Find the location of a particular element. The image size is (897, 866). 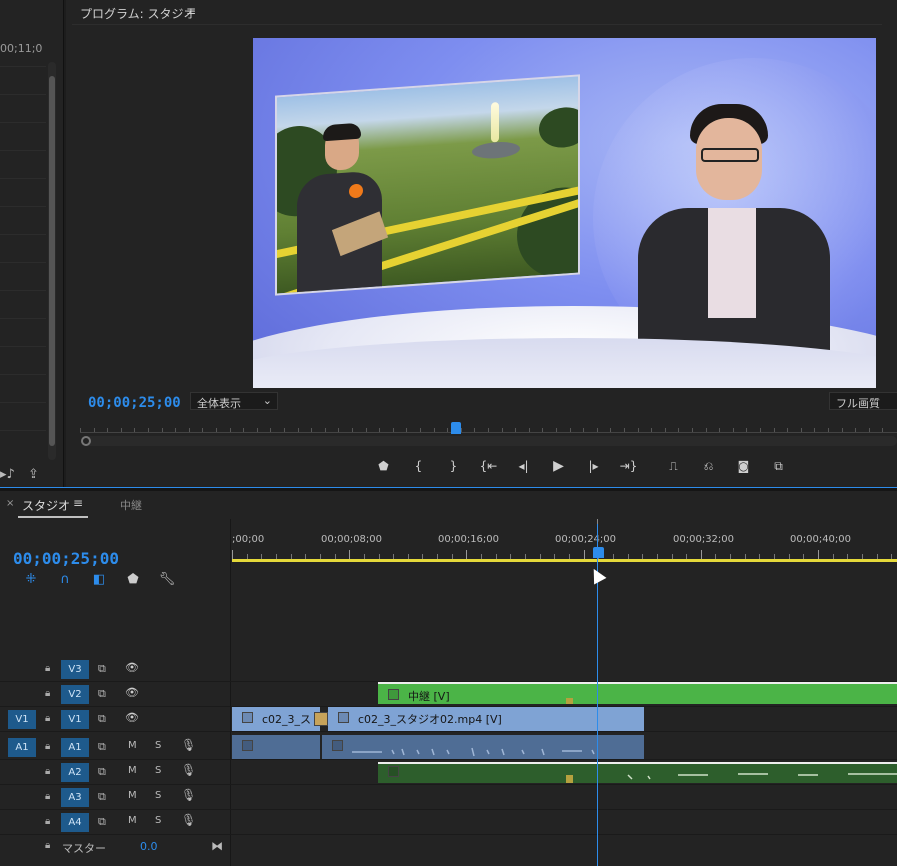

add-marker-icon: ⬟ is located at coordinates (133, 579).